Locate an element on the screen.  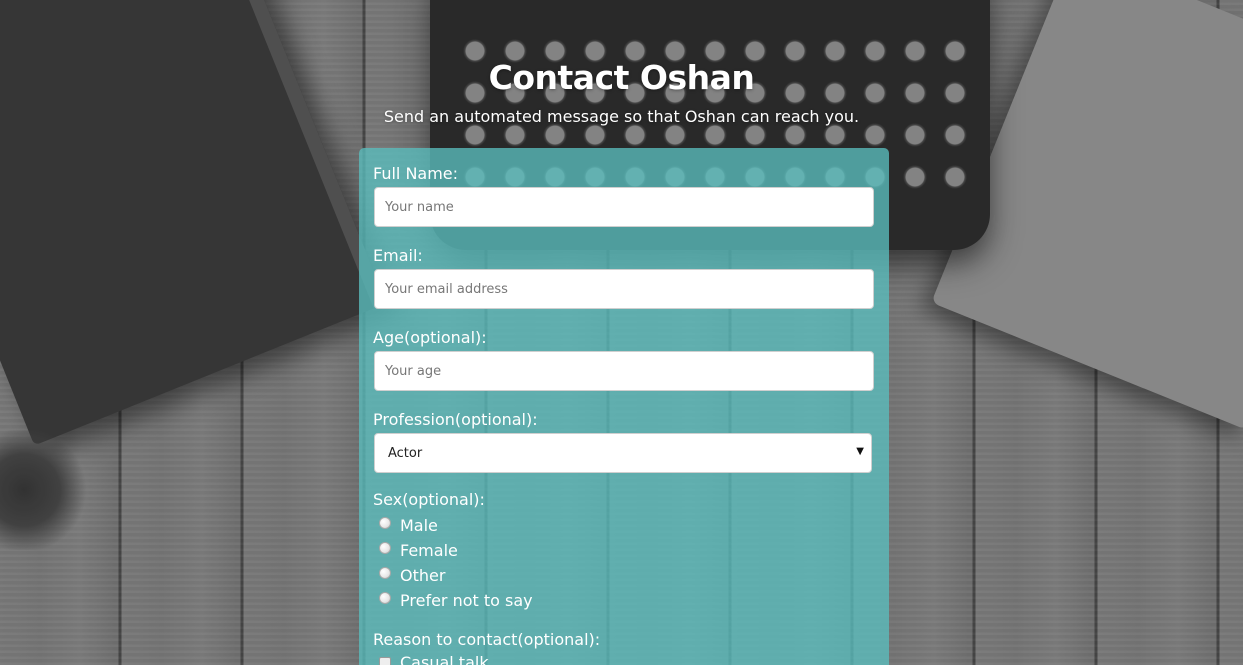
sex-option-male: Male is located at coordinates (408, 525).